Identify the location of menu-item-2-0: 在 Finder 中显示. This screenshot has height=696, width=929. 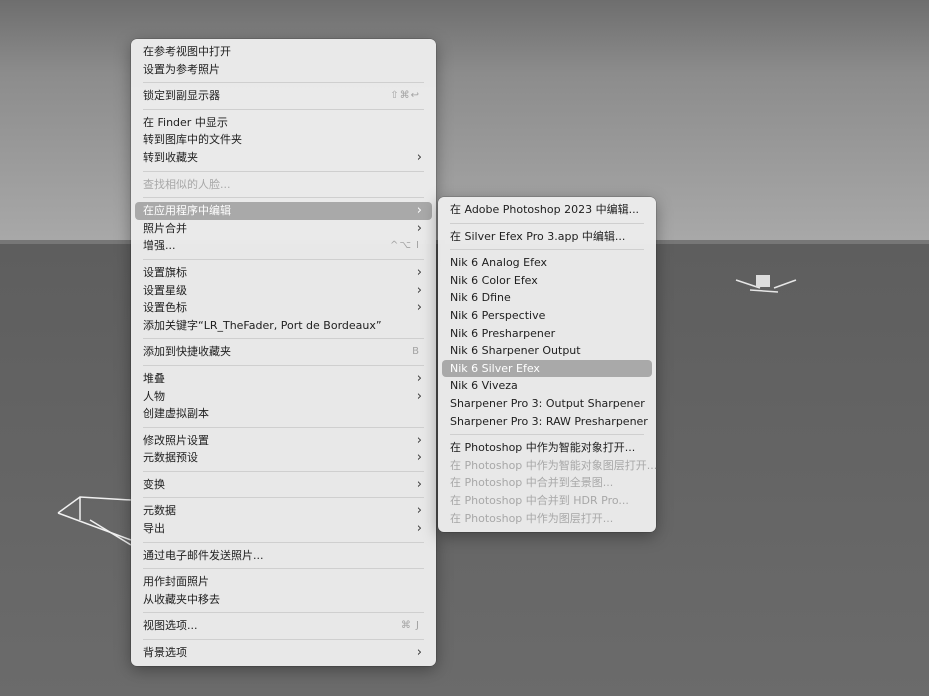
(283, 123).